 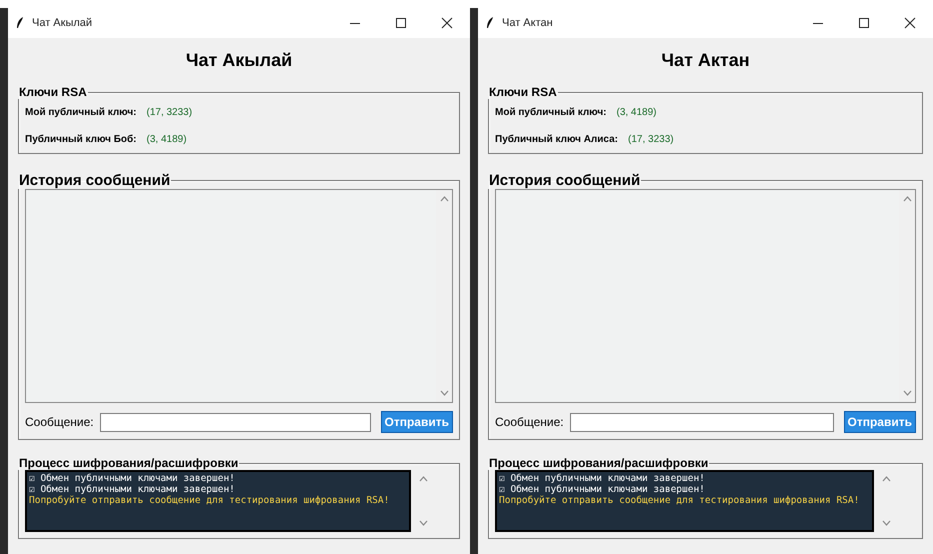 I want to click on window-title: Чат Актан, so click(x=528, y=23).